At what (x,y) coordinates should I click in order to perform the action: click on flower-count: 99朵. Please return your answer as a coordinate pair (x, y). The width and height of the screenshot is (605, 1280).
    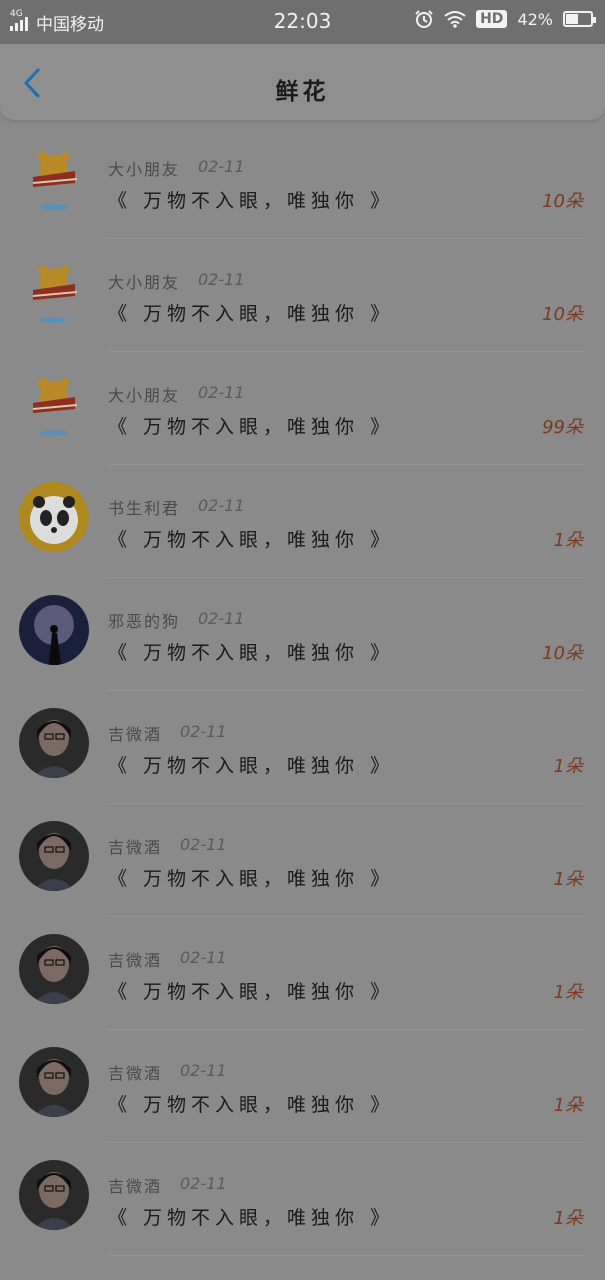
    Looking at the image, I should click on (562, 427).